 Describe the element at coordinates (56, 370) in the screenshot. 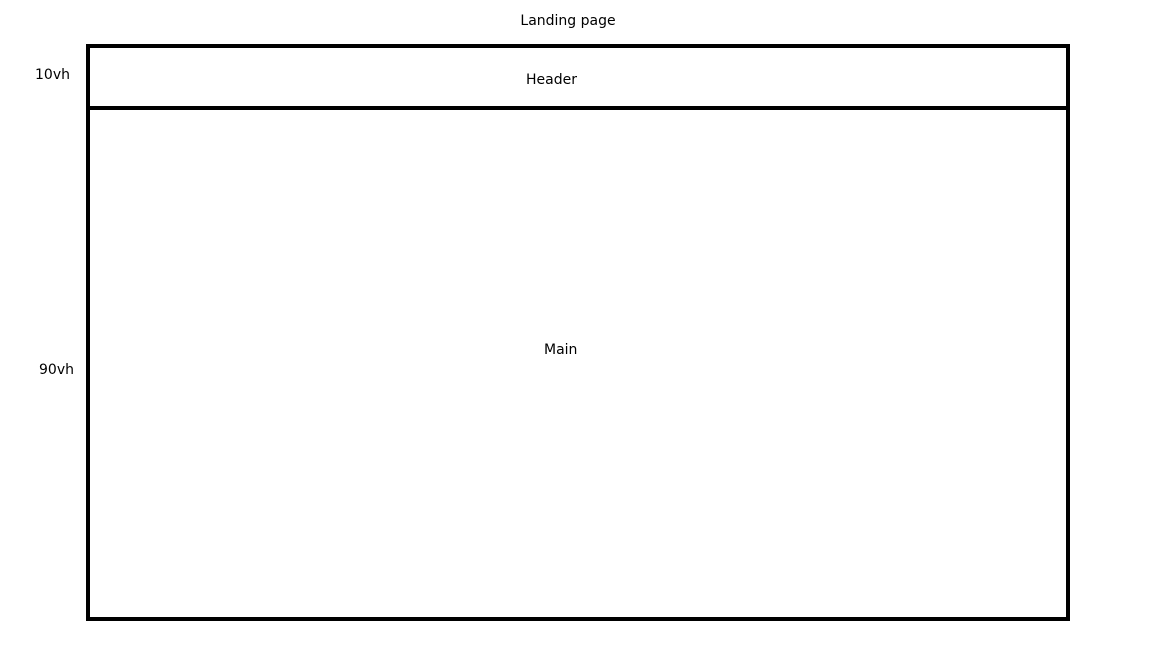

I see `main-height-label: 90vh` at that location.